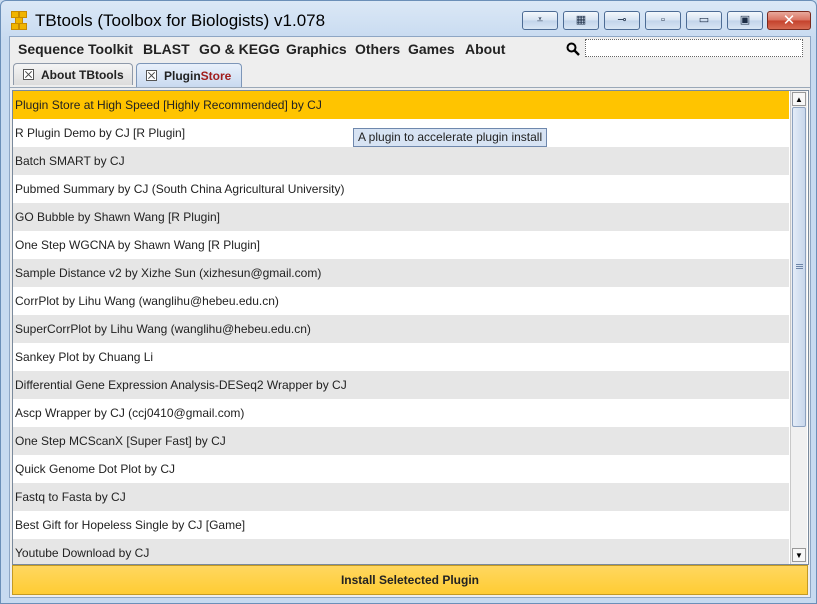 Image resolution: width=817 pixels, height=604 pixels. Describe the element at coordinates (401, 441) in the screenshot. I see `list-item: One Step MCScanX [Super Fast] by CJ` at that location.